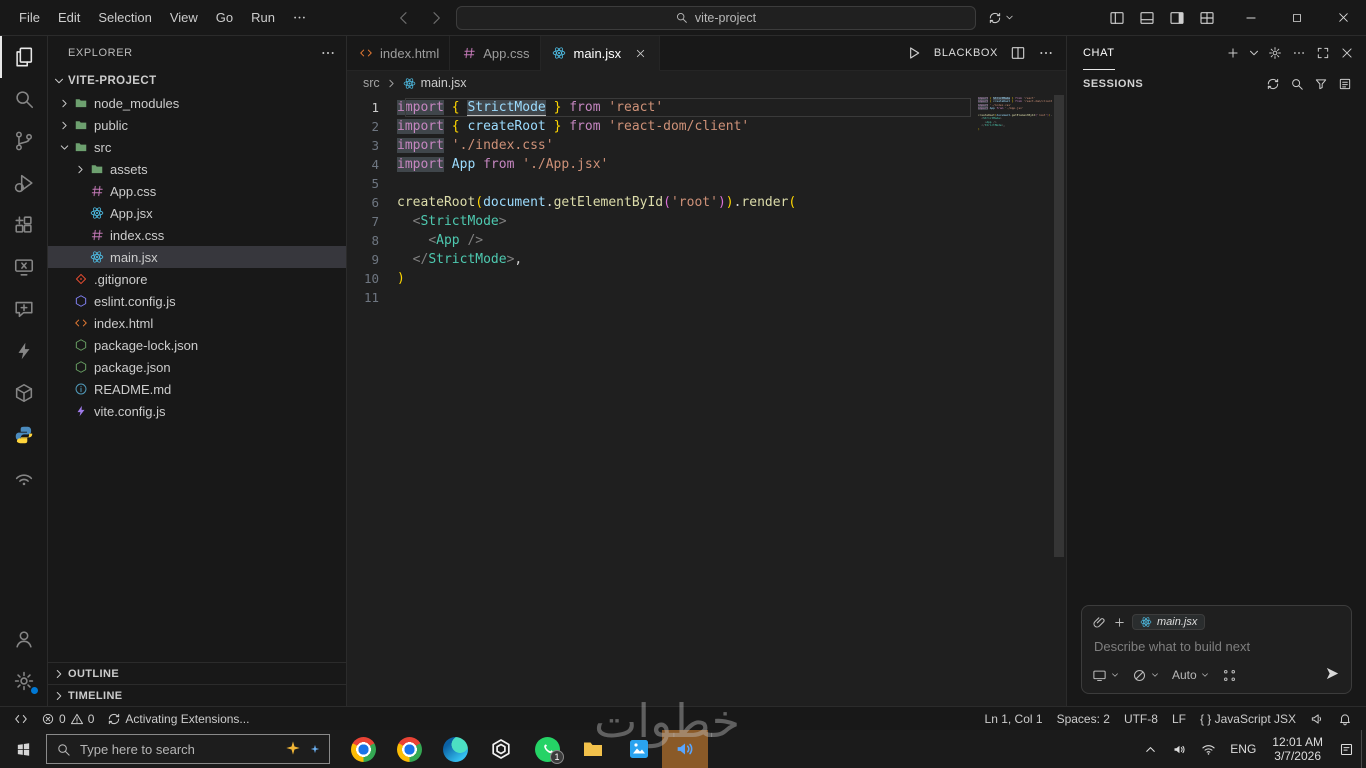 The width and height of the screenshot is (1366, 768). What do you see at coordinates (1177, 18) in the screenshot?
I see `toggle-secondary-sidebar-icon` at bounding box center [1177, 18].